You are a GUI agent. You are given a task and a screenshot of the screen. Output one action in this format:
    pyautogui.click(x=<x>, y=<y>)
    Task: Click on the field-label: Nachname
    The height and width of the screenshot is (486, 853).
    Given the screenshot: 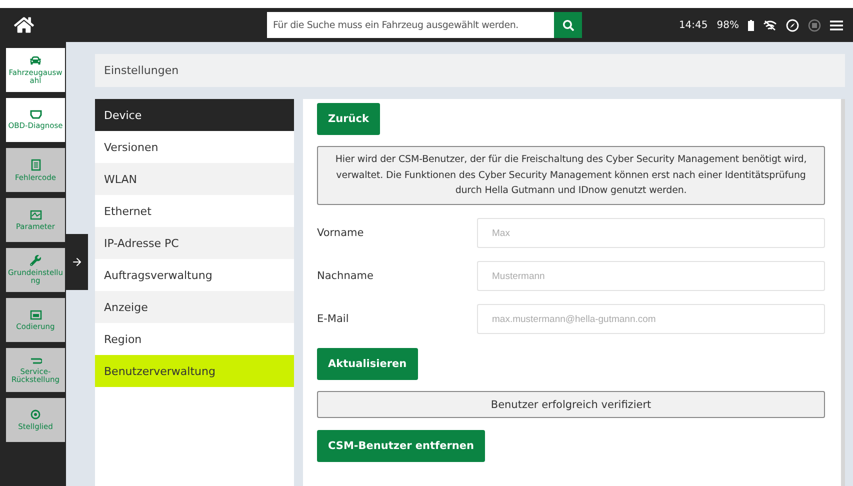 What is the action you would take?
    pyautogui.click(x=345, y=276)
    